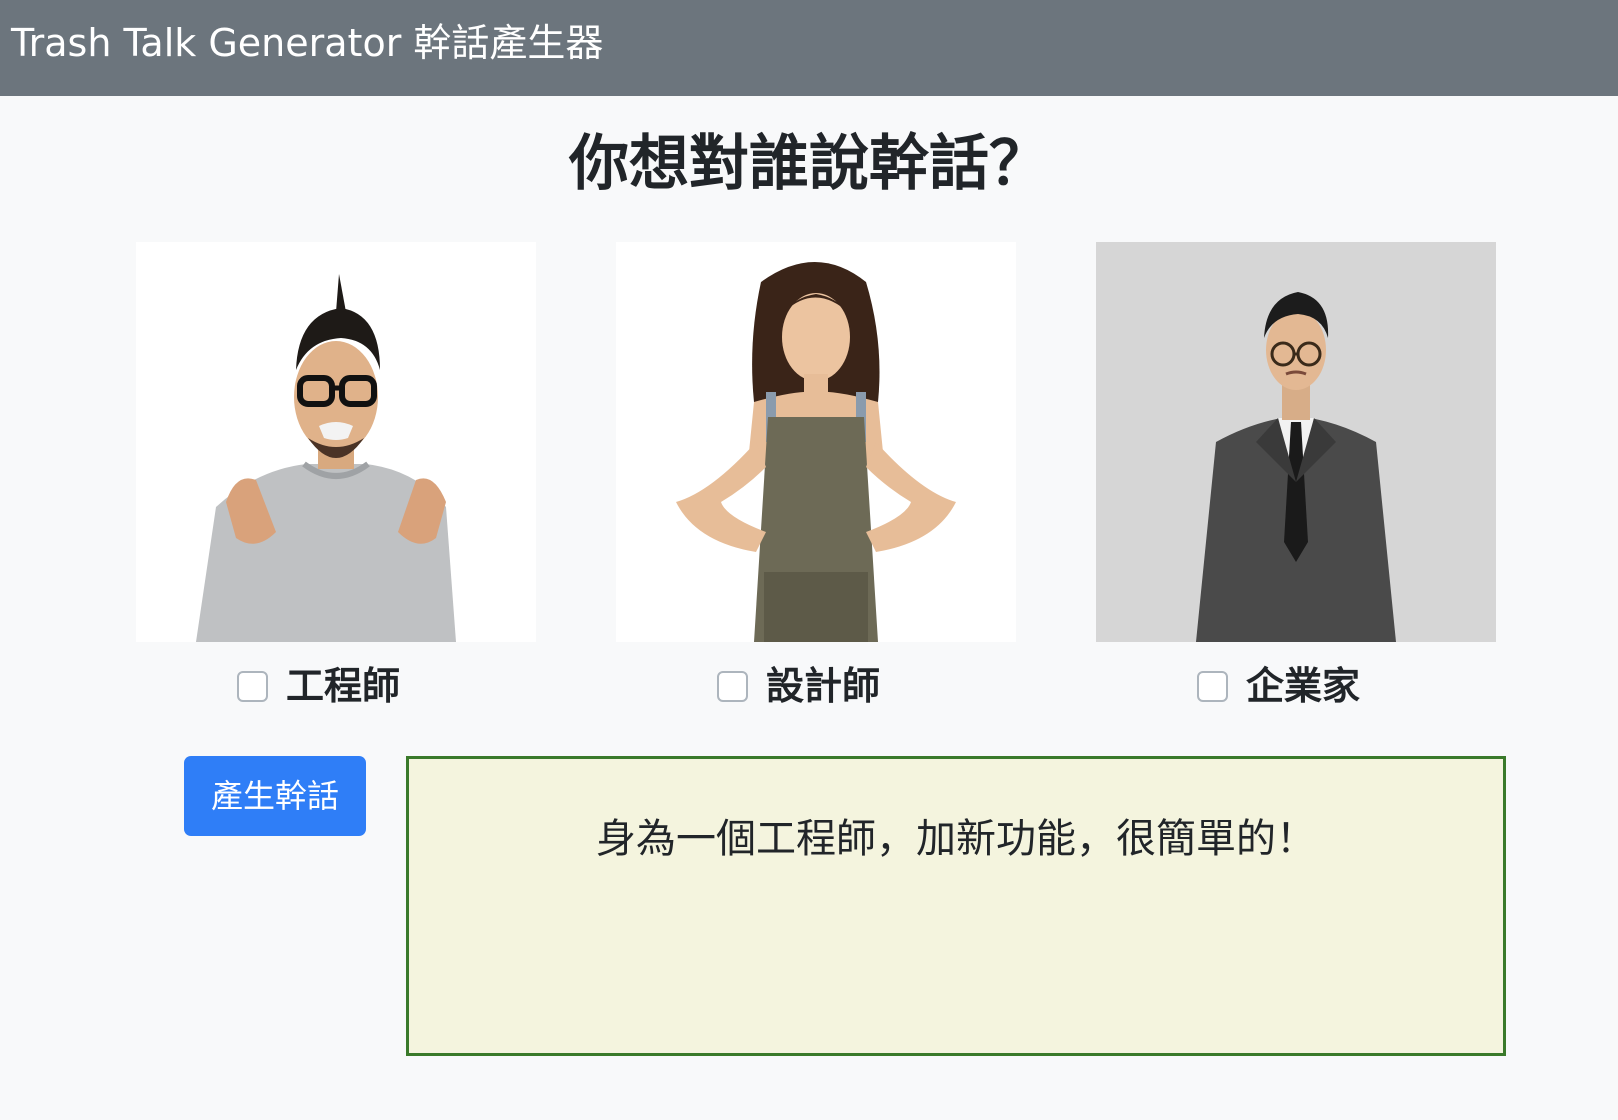 This screenshot has width=1618, height=1120. Describe the element at coordinates (823, 686) in the screenshot. I see `designer-label: 設計師` at that location.